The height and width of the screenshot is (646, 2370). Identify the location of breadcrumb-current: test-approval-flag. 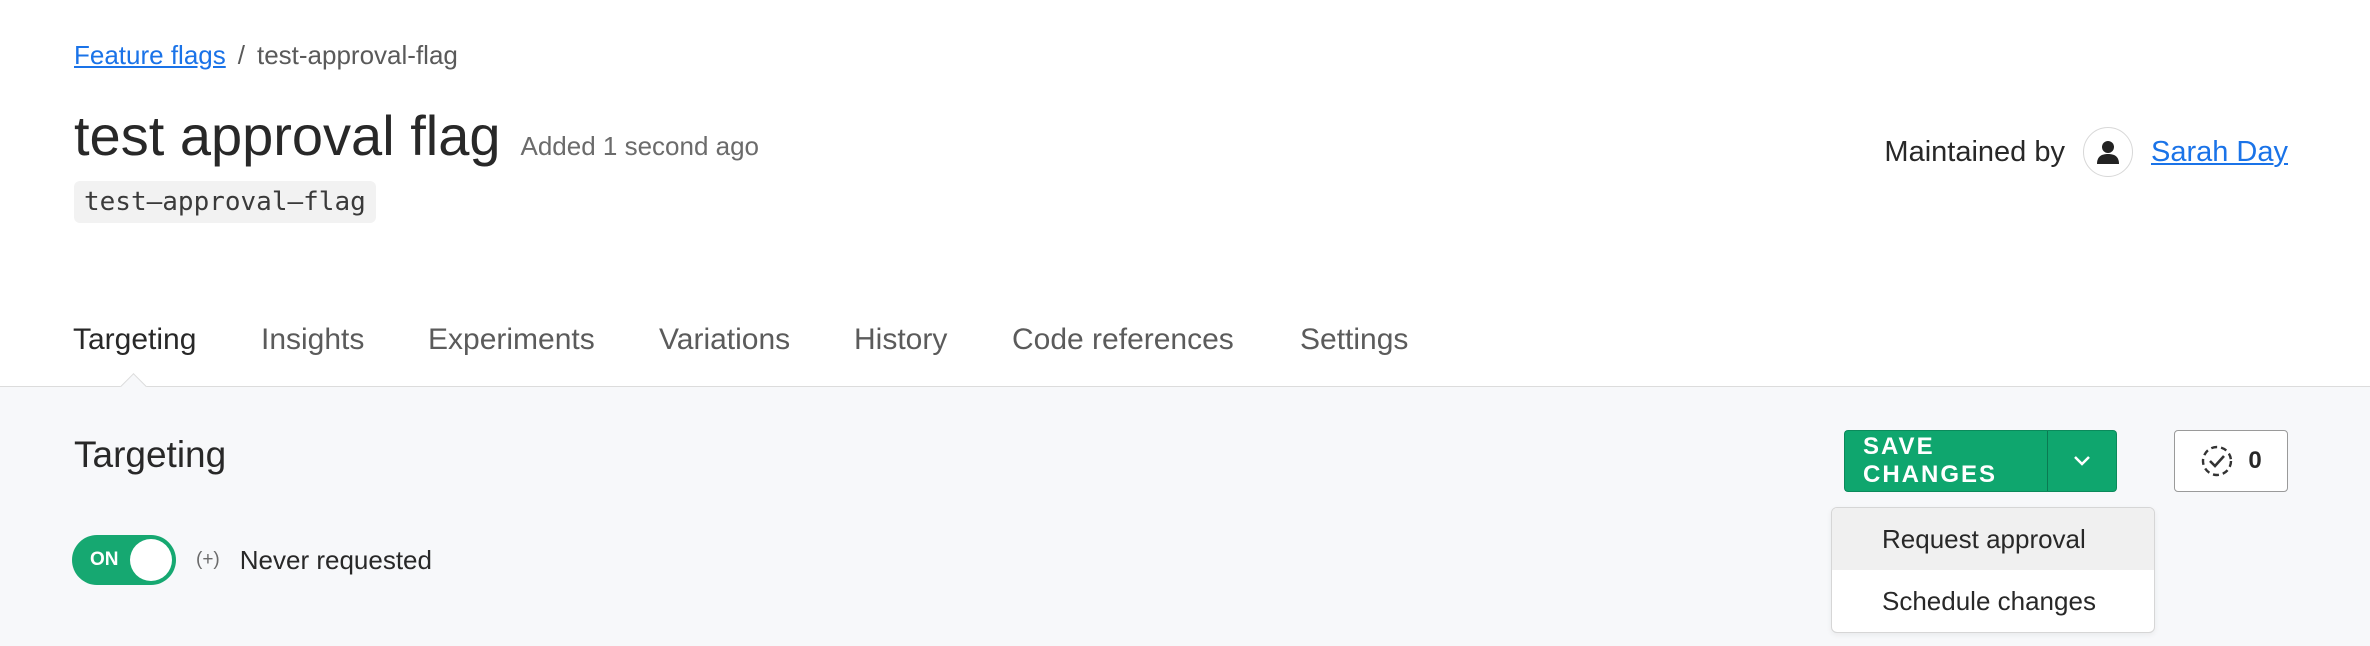
(357, 55).